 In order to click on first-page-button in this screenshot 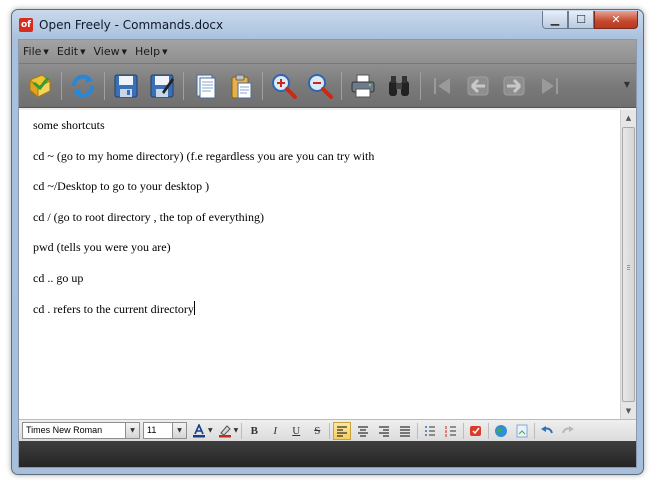, I will do `click(442, 86)`.